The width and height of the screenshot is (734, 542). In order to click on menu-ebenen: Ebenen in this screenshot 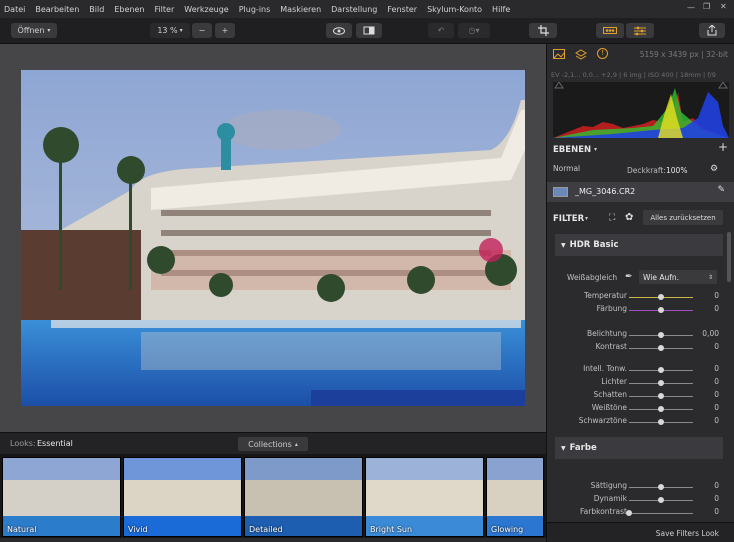, I will do `click(129, 9)`.